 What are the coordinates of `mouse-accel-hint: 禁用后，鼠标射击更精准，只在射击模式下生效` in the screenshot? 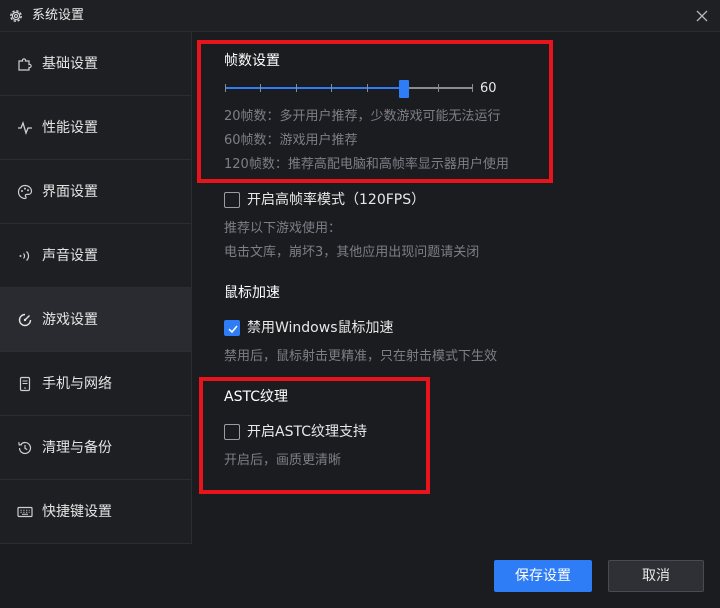 It's located at (361, 356).